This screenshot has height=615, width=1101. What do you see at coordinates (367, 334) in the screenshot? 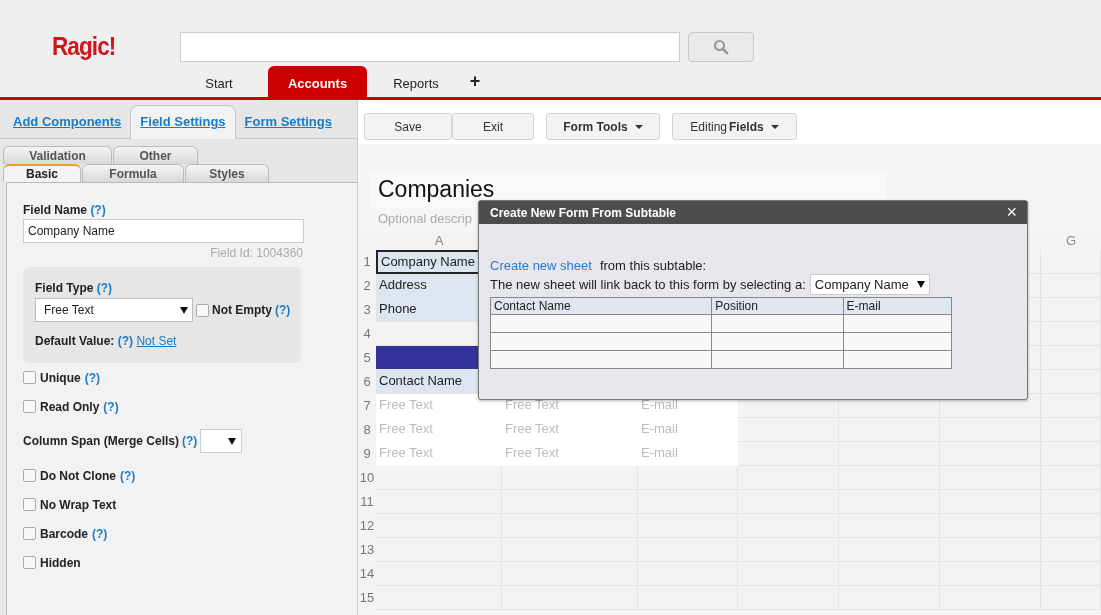
I see `row-number: 4` at bounding box center [367, 334].